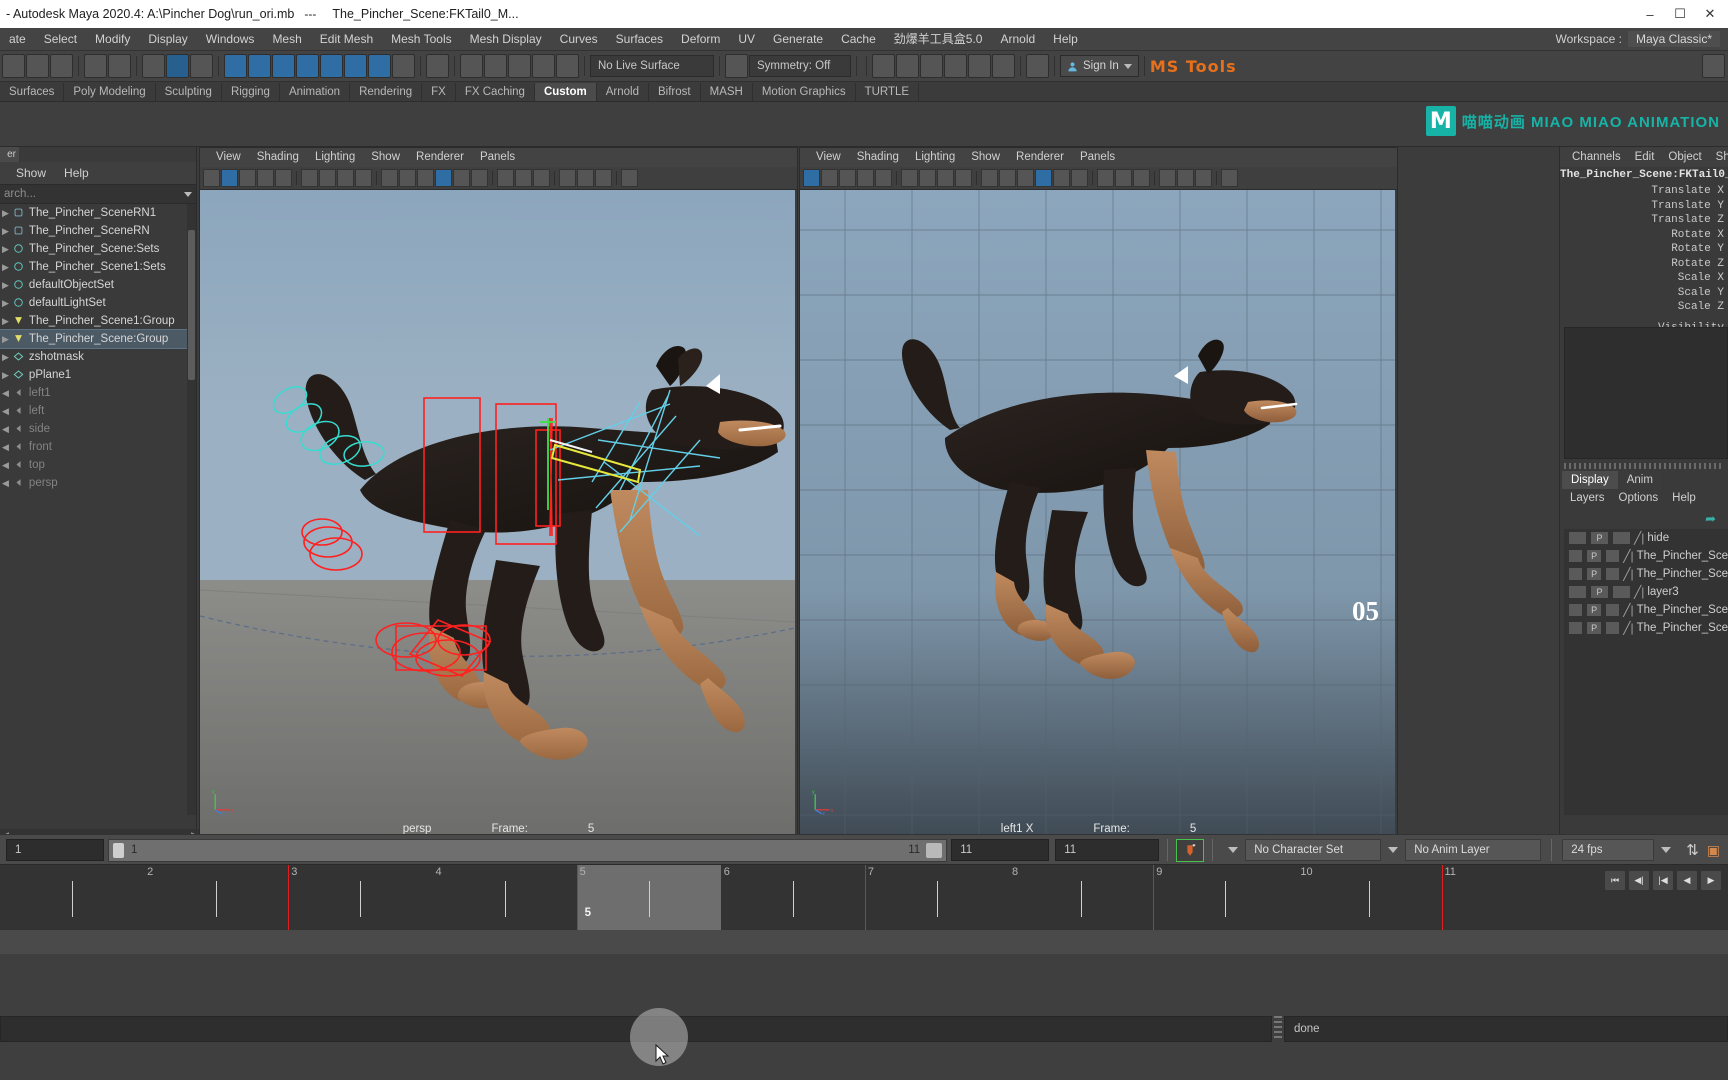 This screenshot has height=1080, width=1728. I want to click on wireframe-icon, so click(989, 178).